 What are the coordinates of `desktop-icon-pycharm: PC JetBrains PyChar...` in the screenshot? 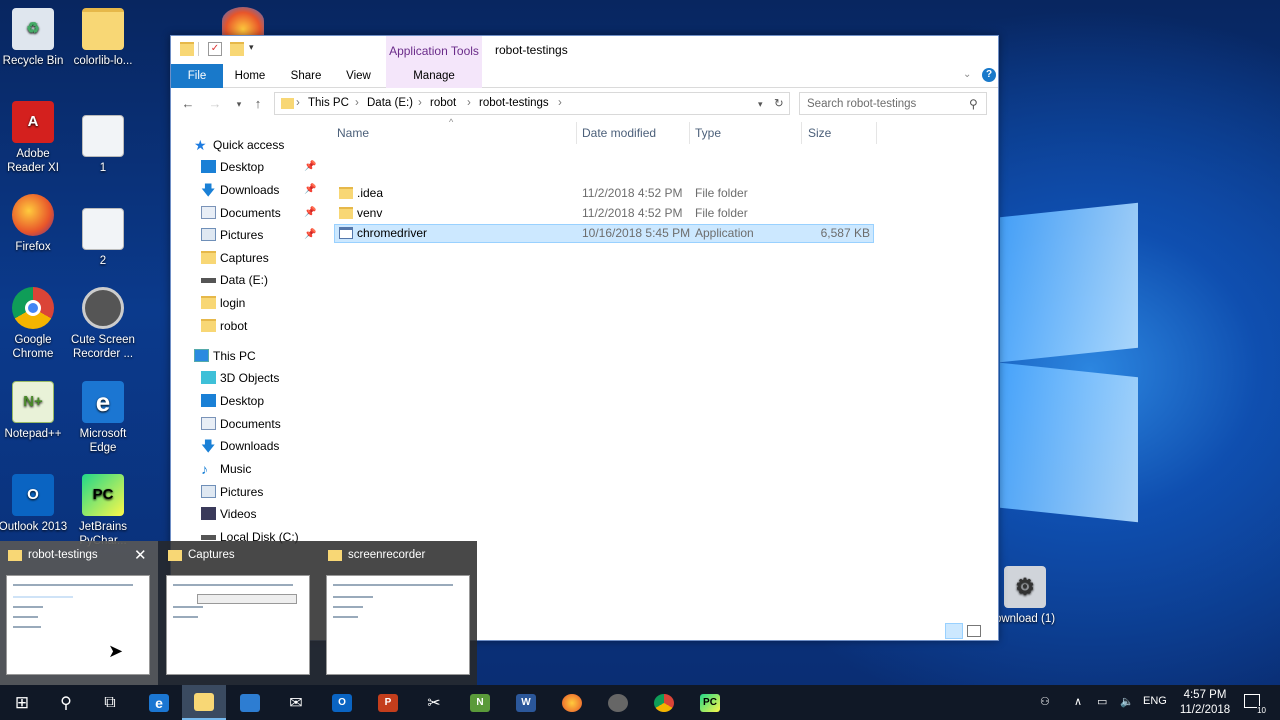 It's located at (103, 511).